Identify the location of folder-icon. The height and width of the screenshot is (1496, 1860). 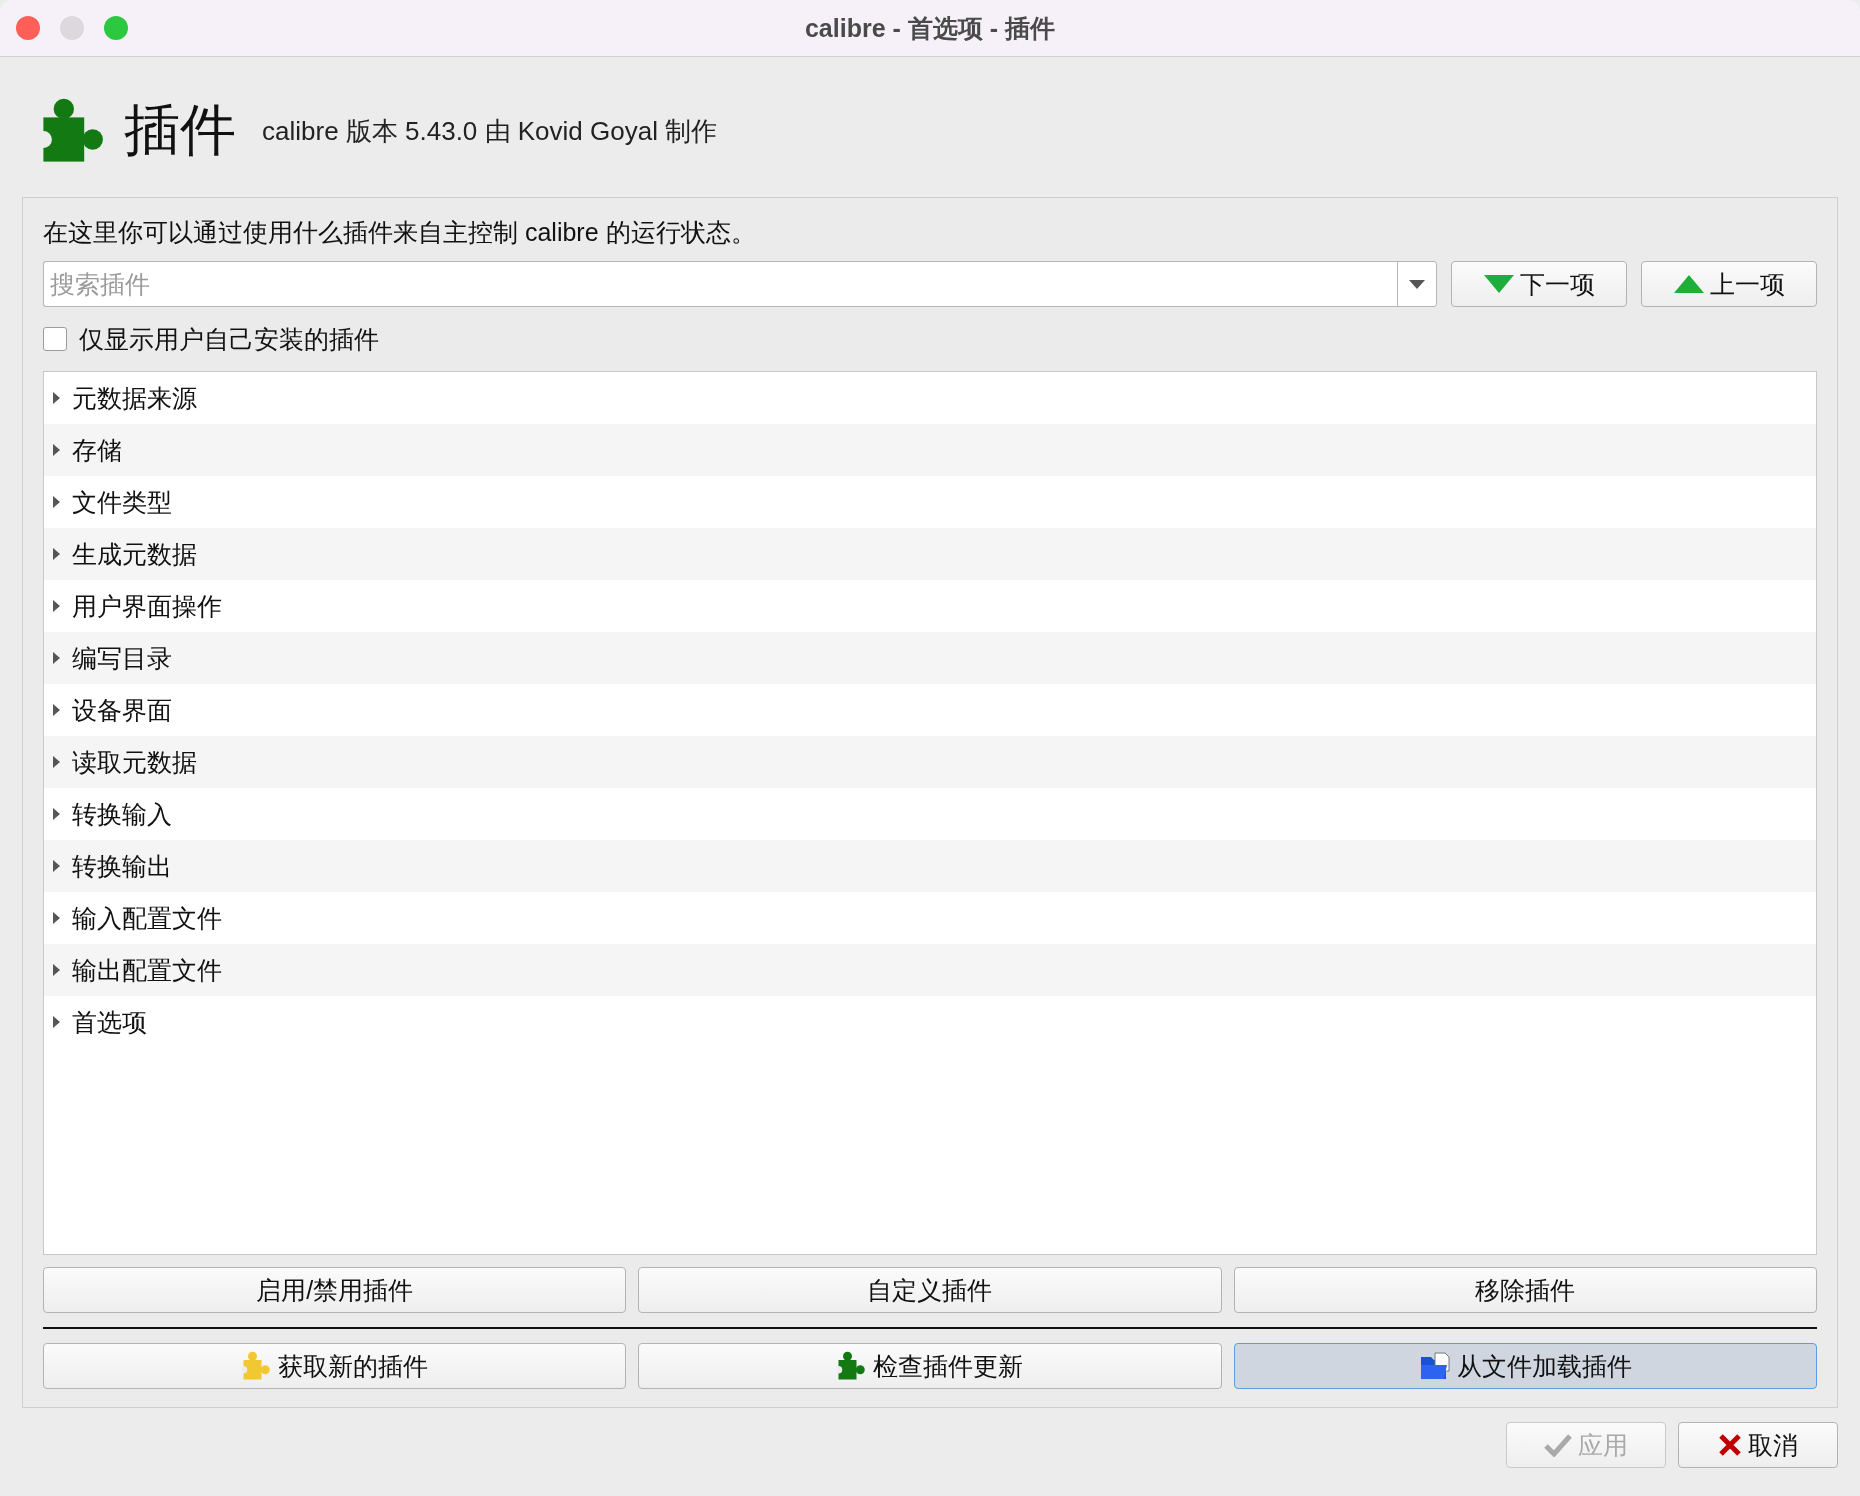
(1434, 1366).